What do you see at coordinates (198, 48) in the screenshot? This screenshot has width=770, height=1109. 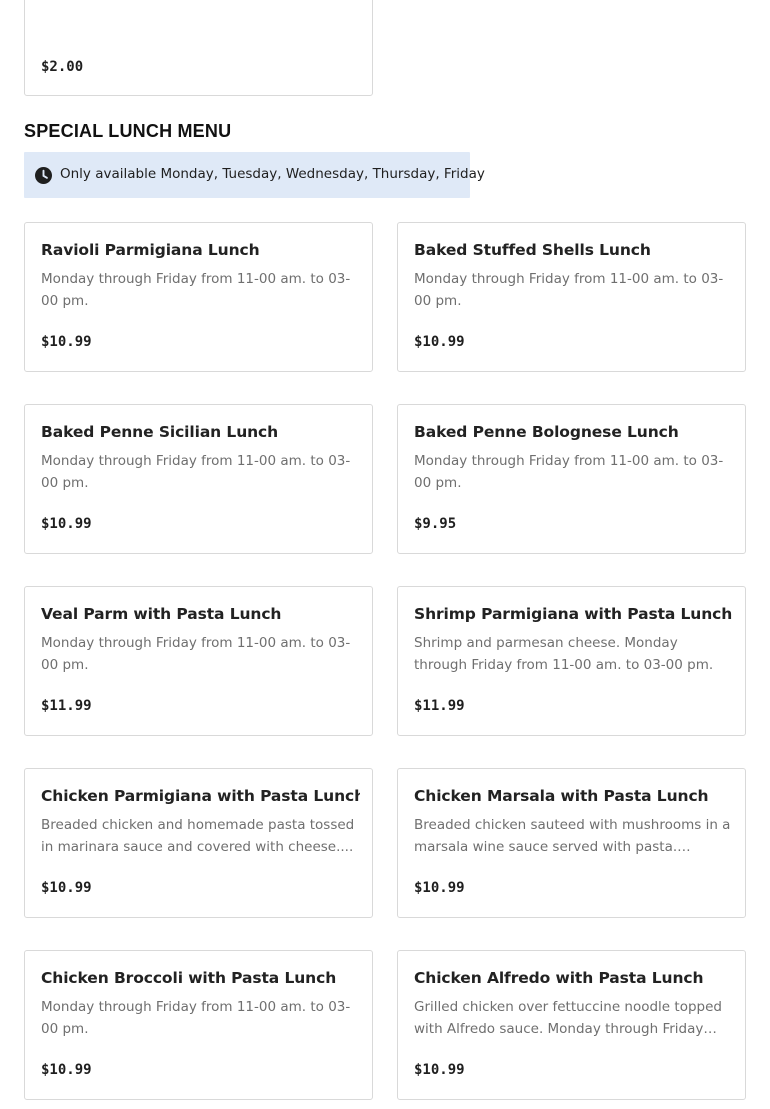 I see `menu-item-card: $2.00` at bounding box center [198, 48].